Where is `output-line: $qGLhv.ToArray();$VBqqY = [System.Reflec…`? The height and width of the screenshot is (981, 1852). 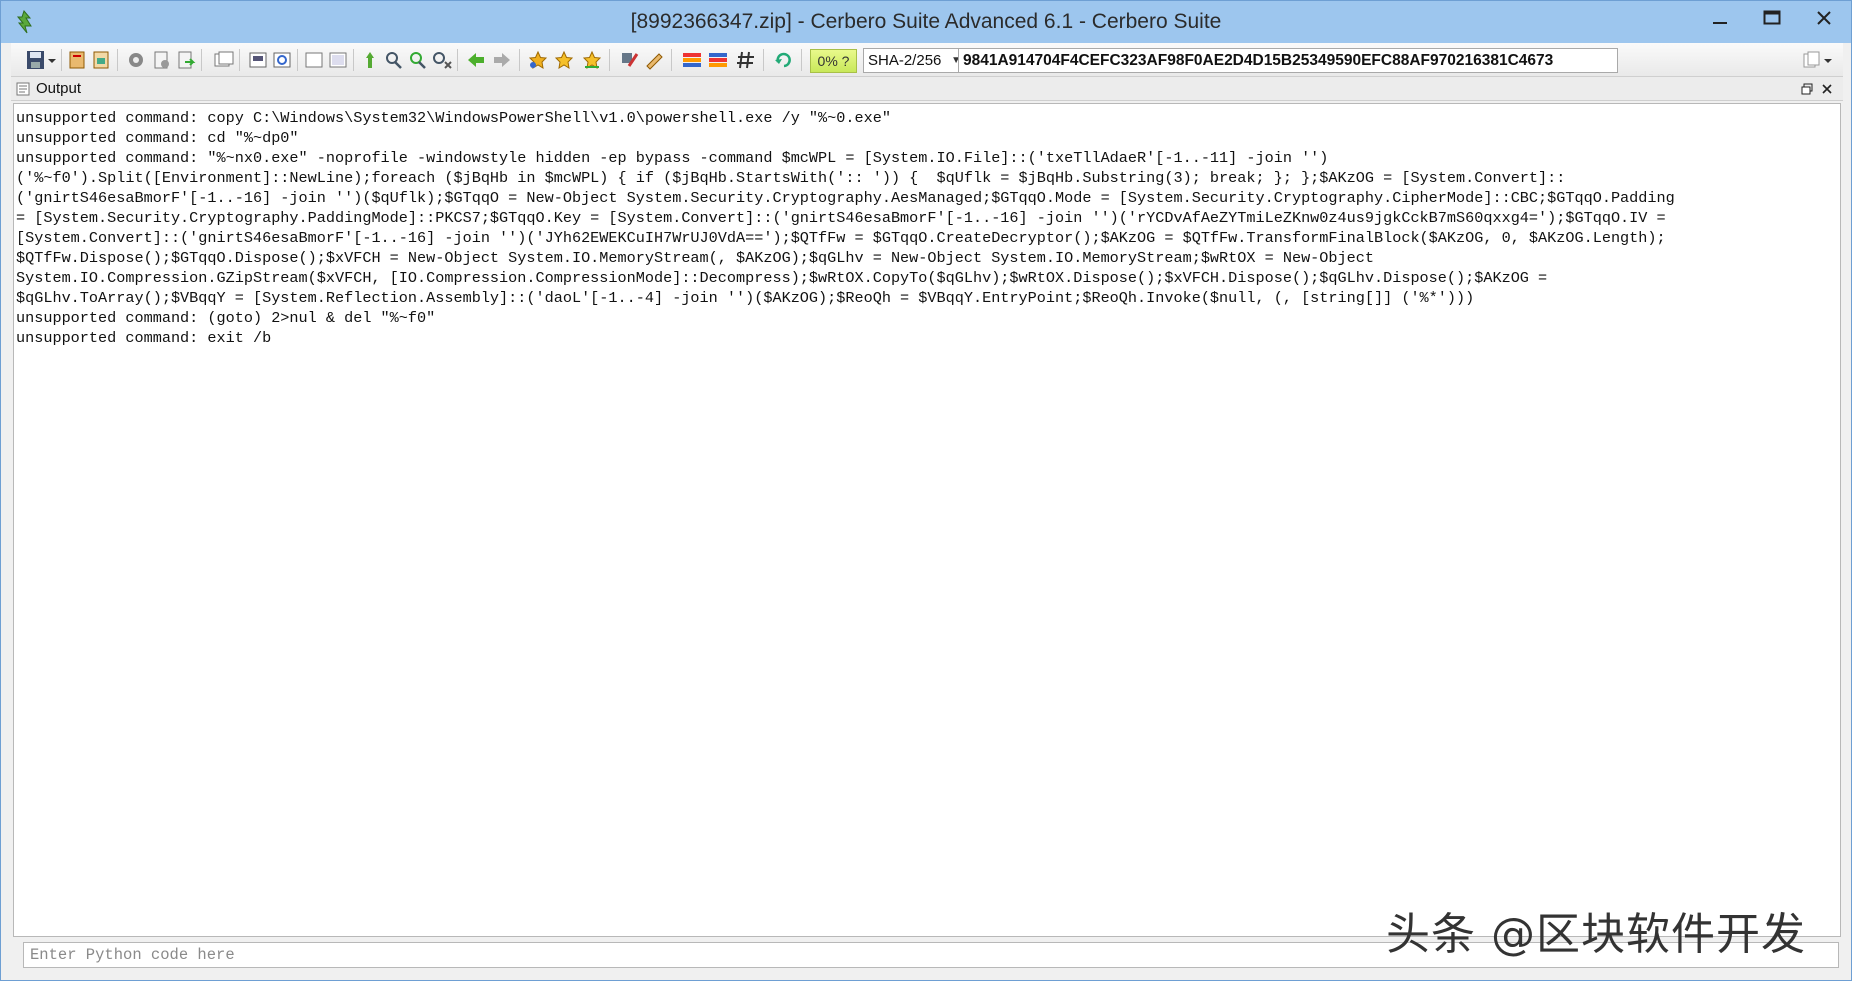
output-line: $qGLhv.ToArray();$VBqqY = [System.Reflec… is located at coordinates (745, 298).